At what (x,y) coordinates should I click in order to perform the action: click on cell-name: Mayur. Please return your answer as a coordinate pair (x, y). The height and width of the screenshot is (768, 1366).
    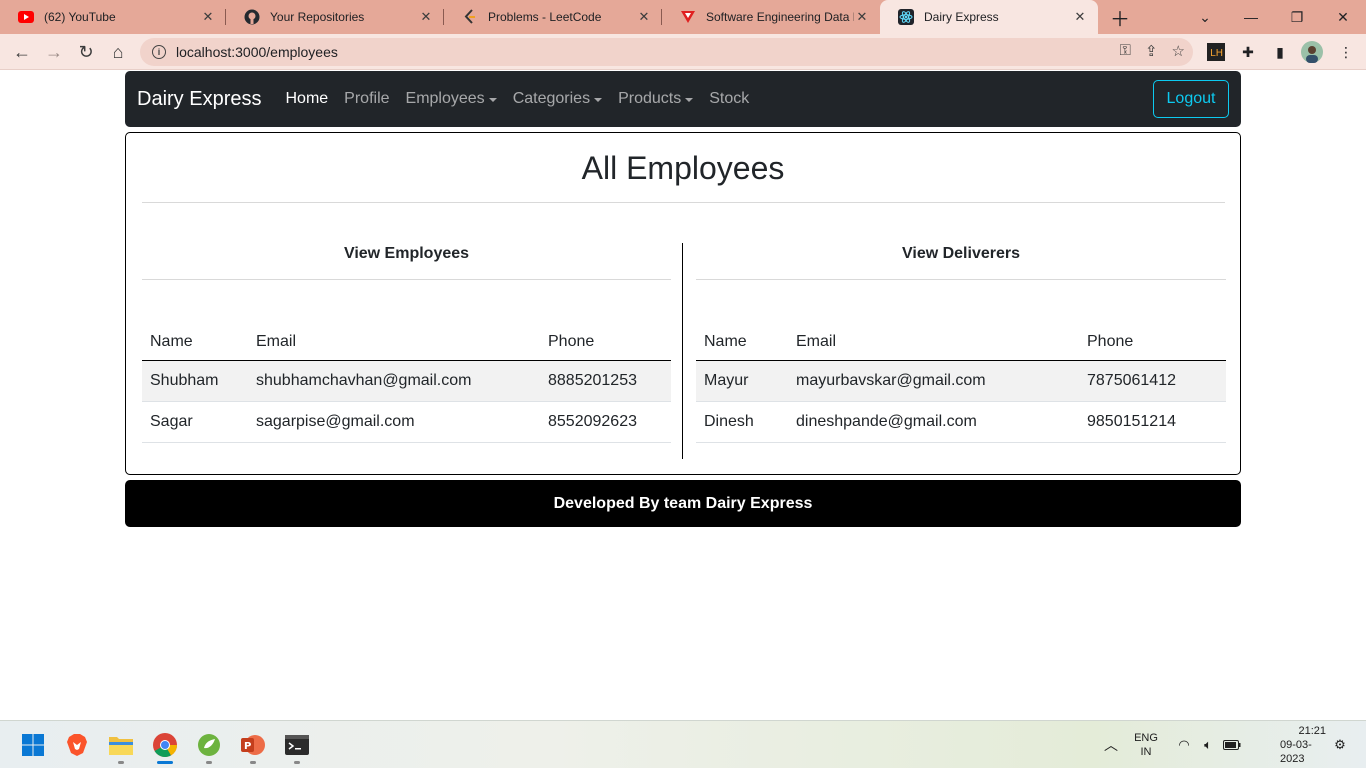
    Looking at the image, I should click on (742, 381).